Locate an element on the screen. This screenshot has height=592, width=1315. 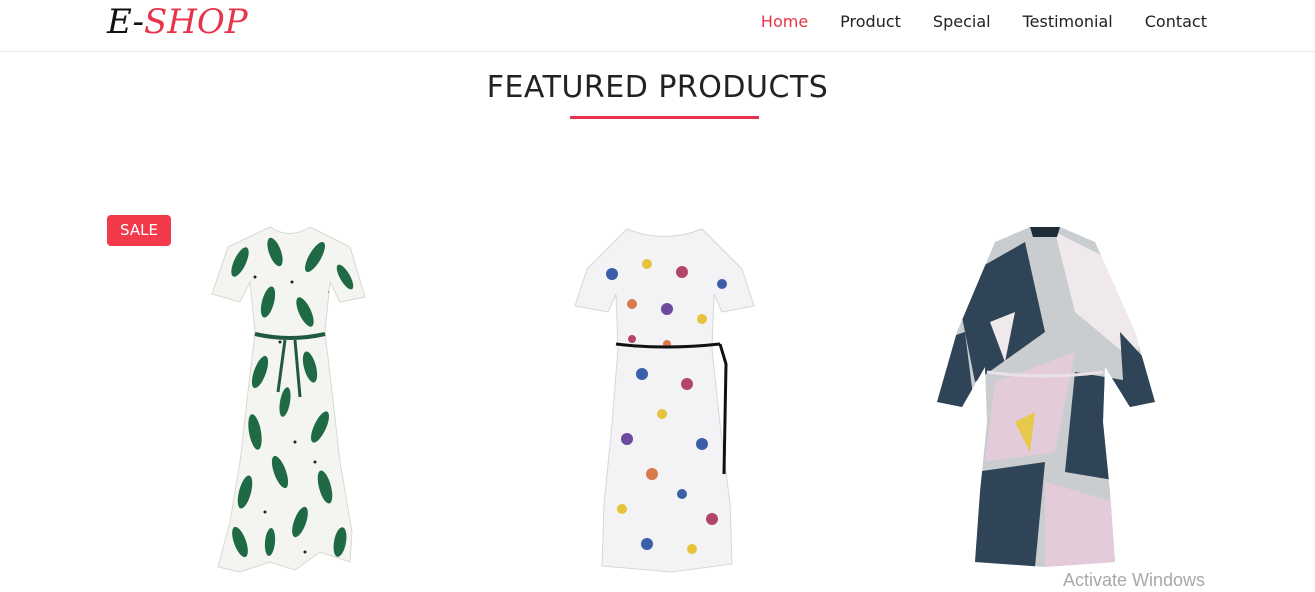
leaf-print-dress-image is located at coordinates (288, 399).